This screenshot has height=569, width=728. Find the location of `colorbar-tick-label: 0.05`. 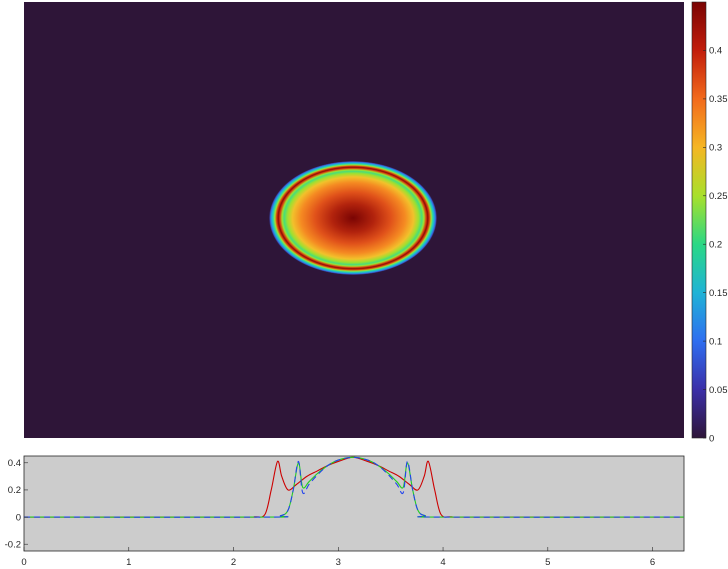

colorbar-tick-label: 0.05 is located at coordinates (718, 390).